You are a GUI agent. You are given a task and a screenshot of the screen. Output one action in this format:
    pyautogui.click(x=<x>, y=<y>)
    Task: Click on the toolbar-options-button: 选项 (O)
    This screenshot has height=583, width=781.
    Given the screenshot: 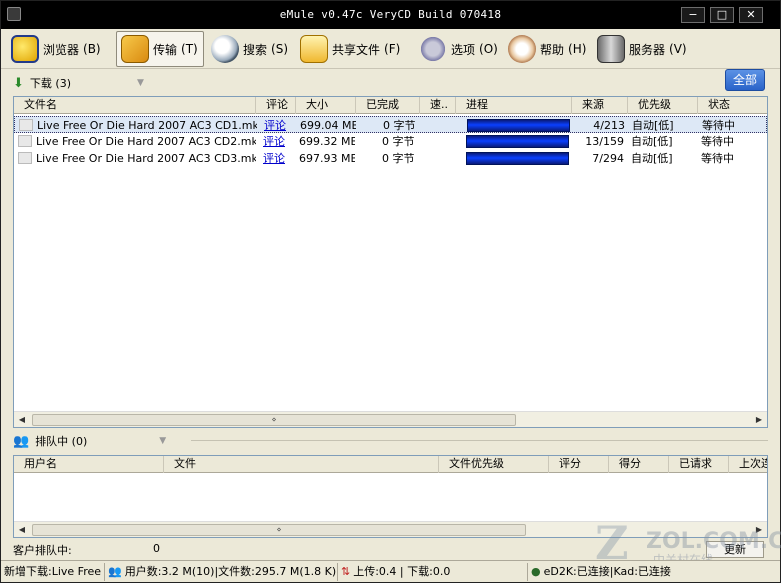 What is the action you would take?
    pyautogui.click(x=458, y=49)
    